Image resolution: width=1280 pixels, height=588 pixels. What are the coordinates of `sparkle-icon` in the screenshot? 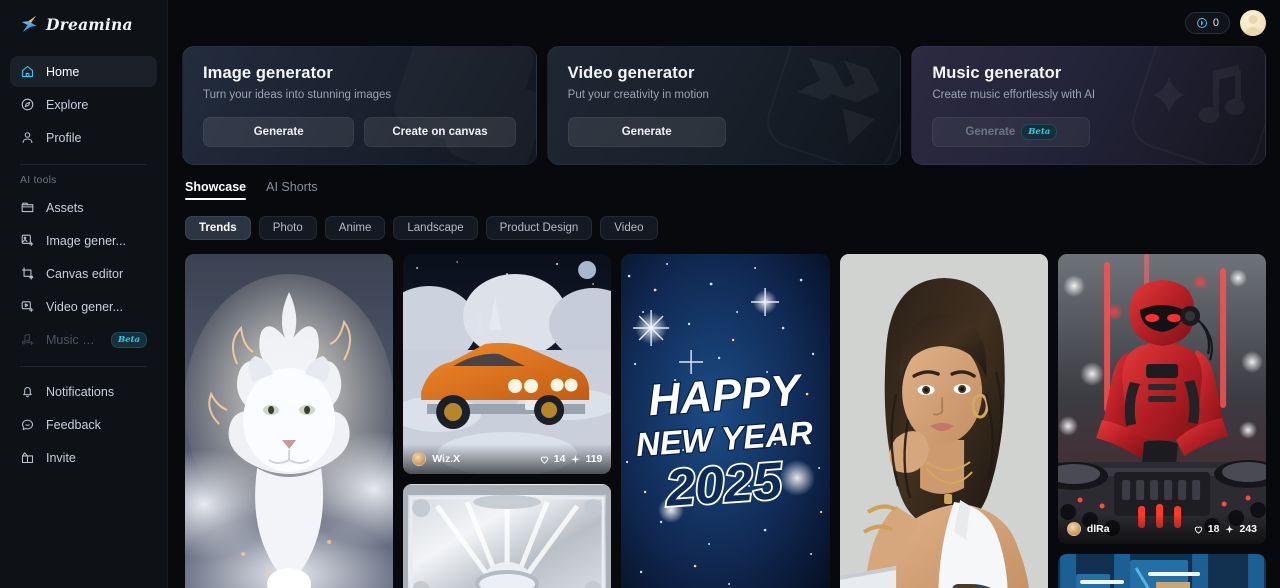 It's located at (576, 458).